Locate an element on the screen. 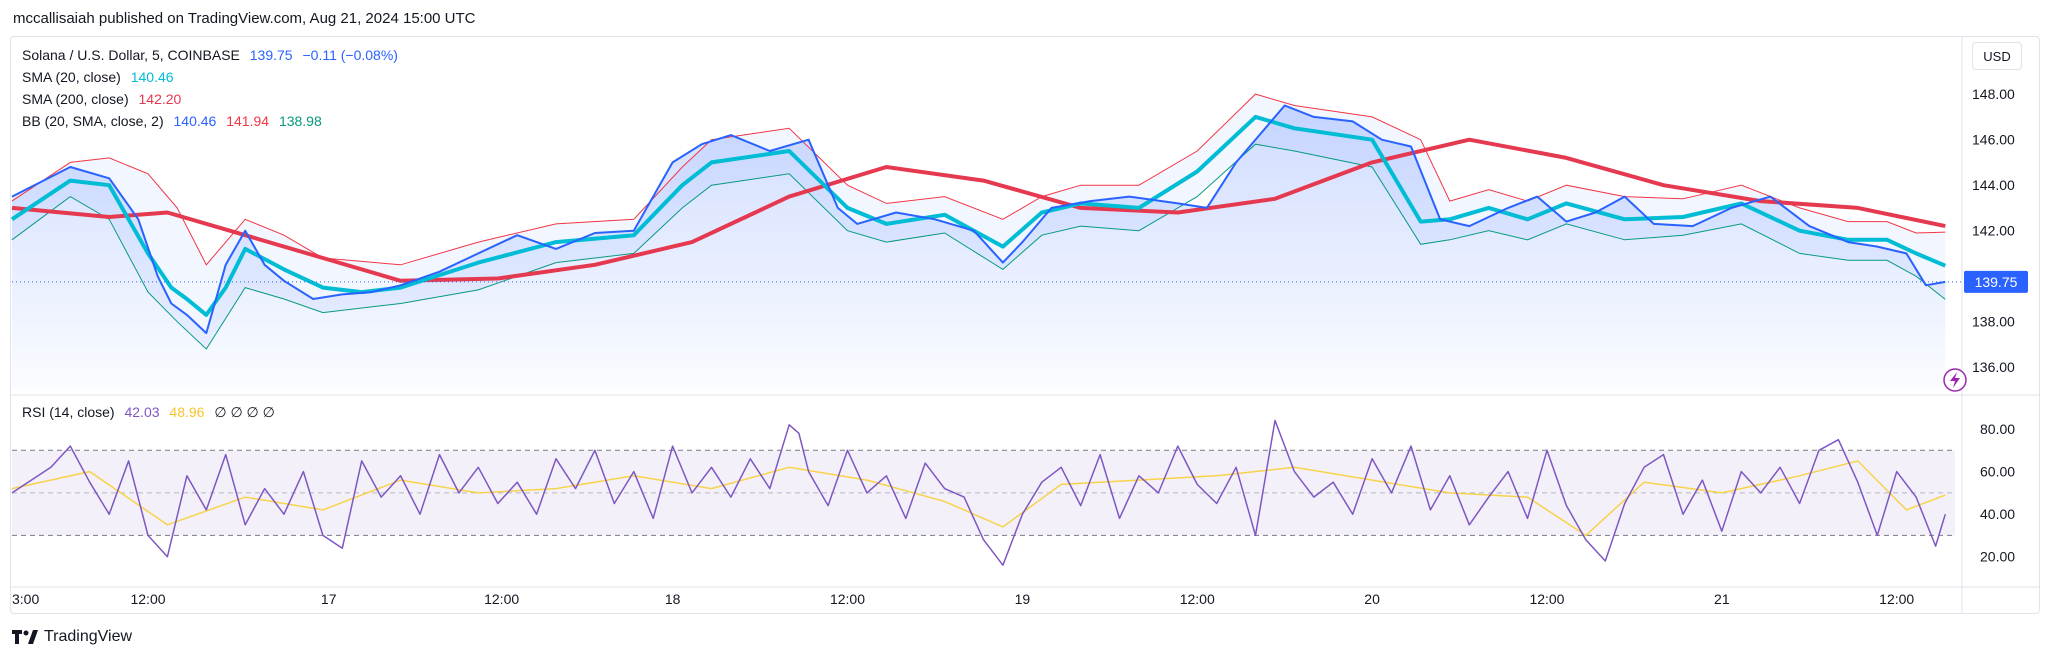  sma20-value: 140.46 is located at coordinates (152, 77).